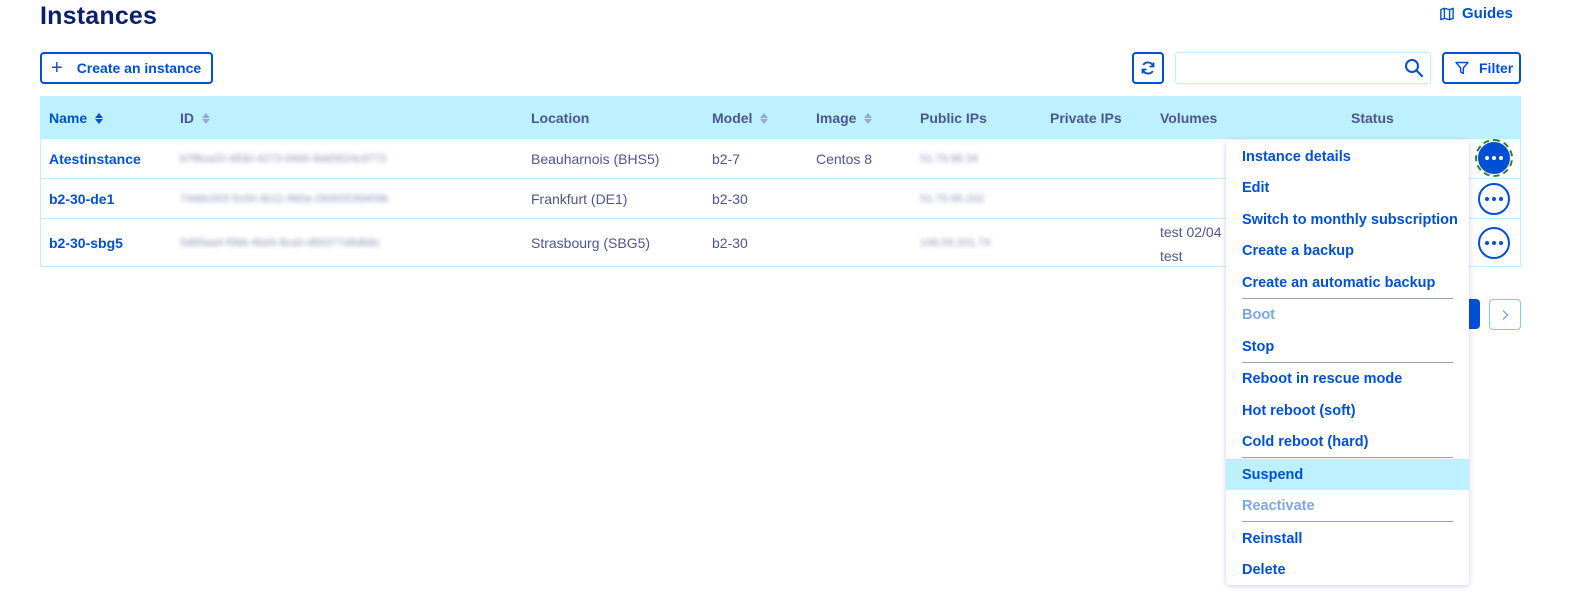 This screenshot has width=1593, height=611. What do you see at coordinates (732, 118) in the screenshot?
I see `column-header-label: Model` at bounding box center [732, 118].